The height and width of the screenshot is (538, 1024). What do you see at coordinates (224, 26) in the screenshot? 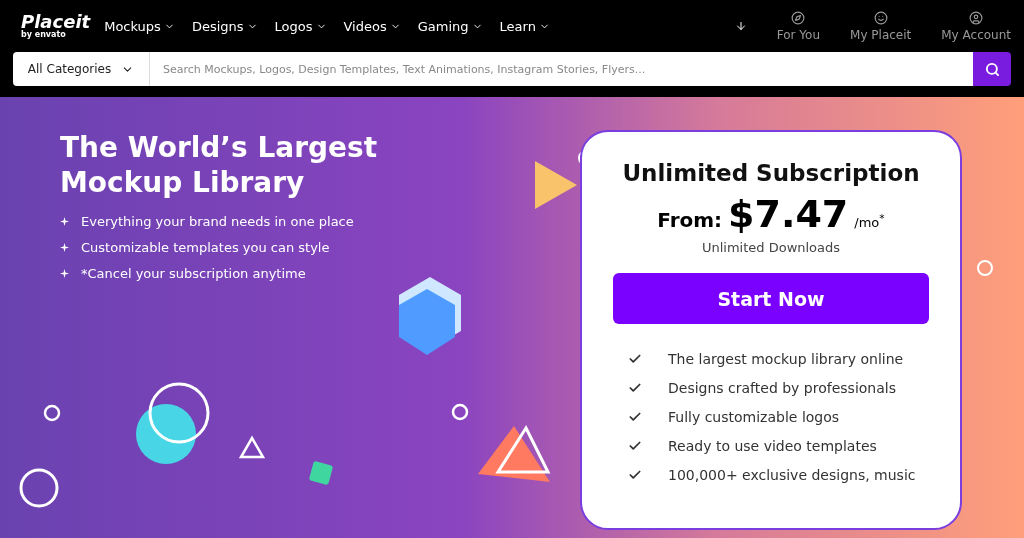
I see `nav-menu-item: Designs` at bounding box center [224, 26].